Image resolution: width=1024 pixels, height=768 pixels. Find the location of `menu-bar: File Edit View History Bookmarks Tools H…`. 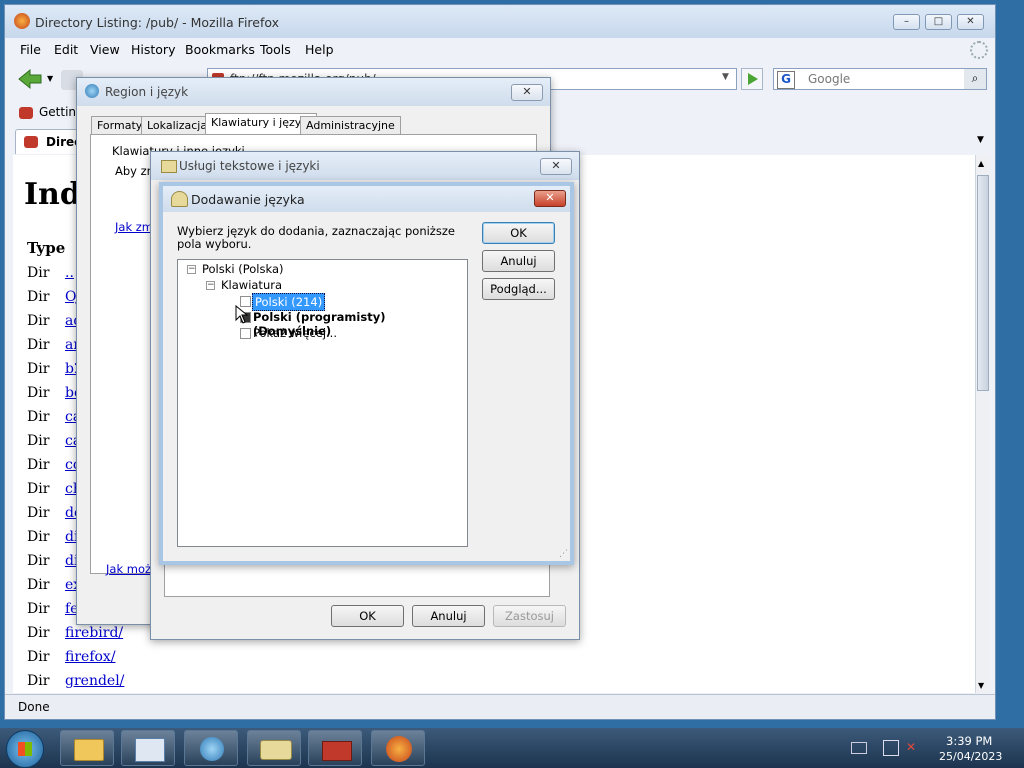

menu-bar: File Edit View History Bookmarks Tools H… is located at coordinates (500, 49).